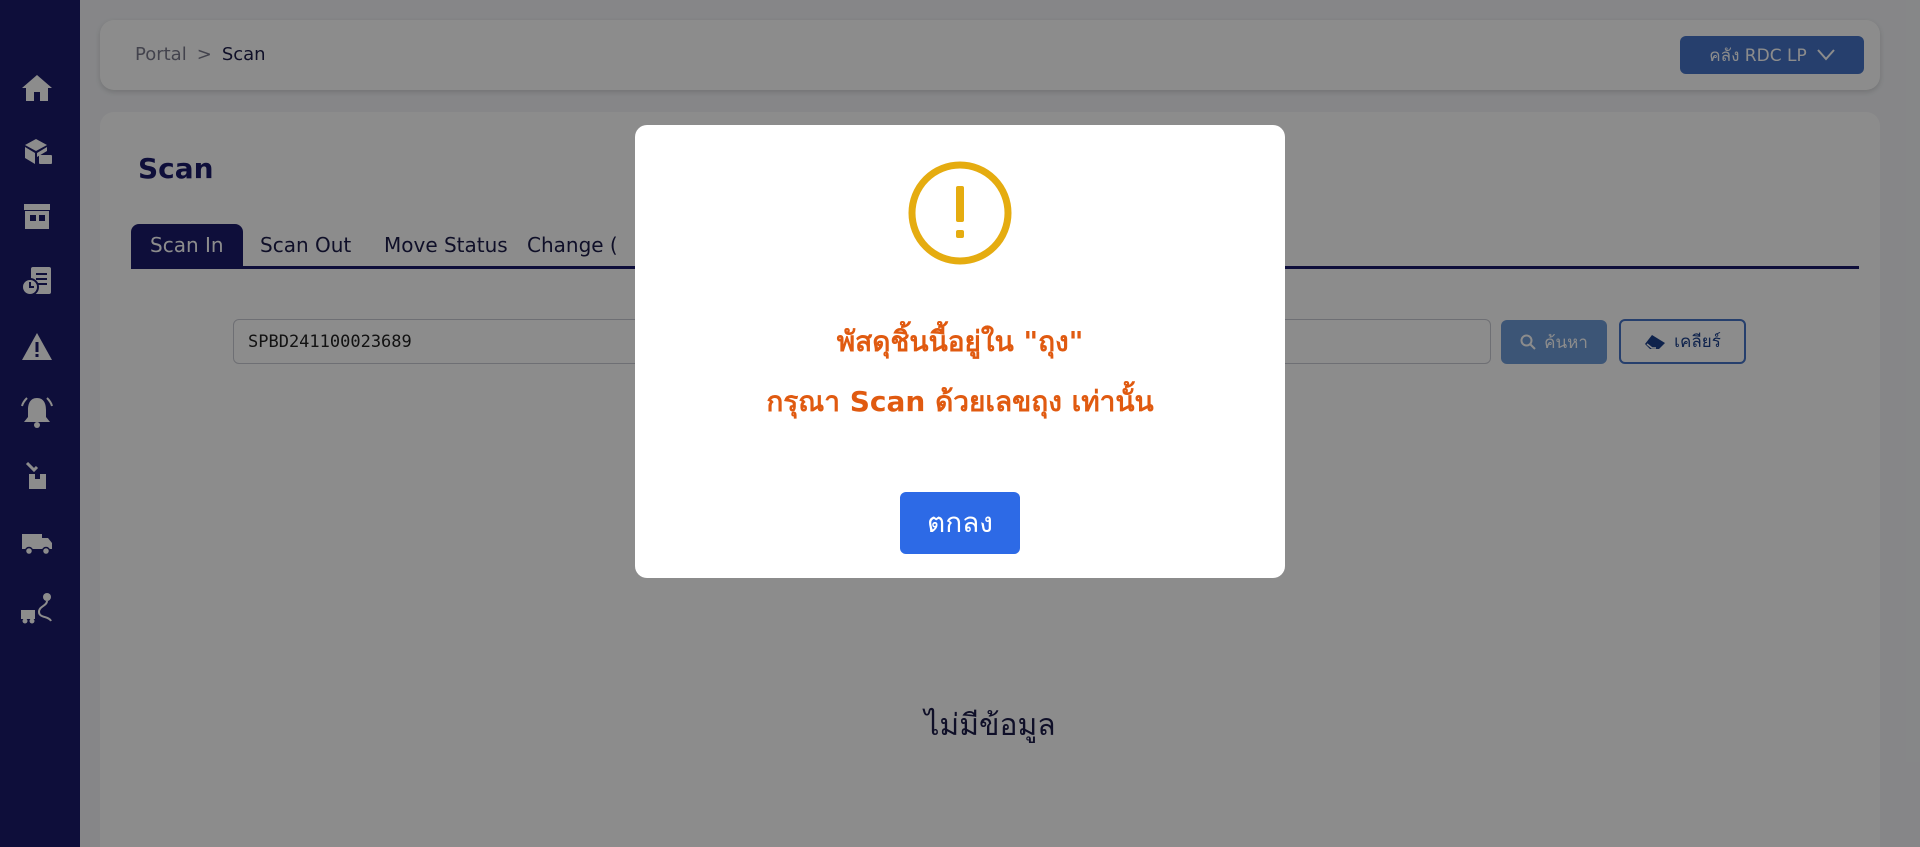 The width and height of the screenshot is (1920, 847). What do you see at coordinates (960, 401) in the screenshot?
I see `alert-message-line2: กรุณา Scan ด้วยเลขถุง เท่านั้น` at bounding box center [960, 401].